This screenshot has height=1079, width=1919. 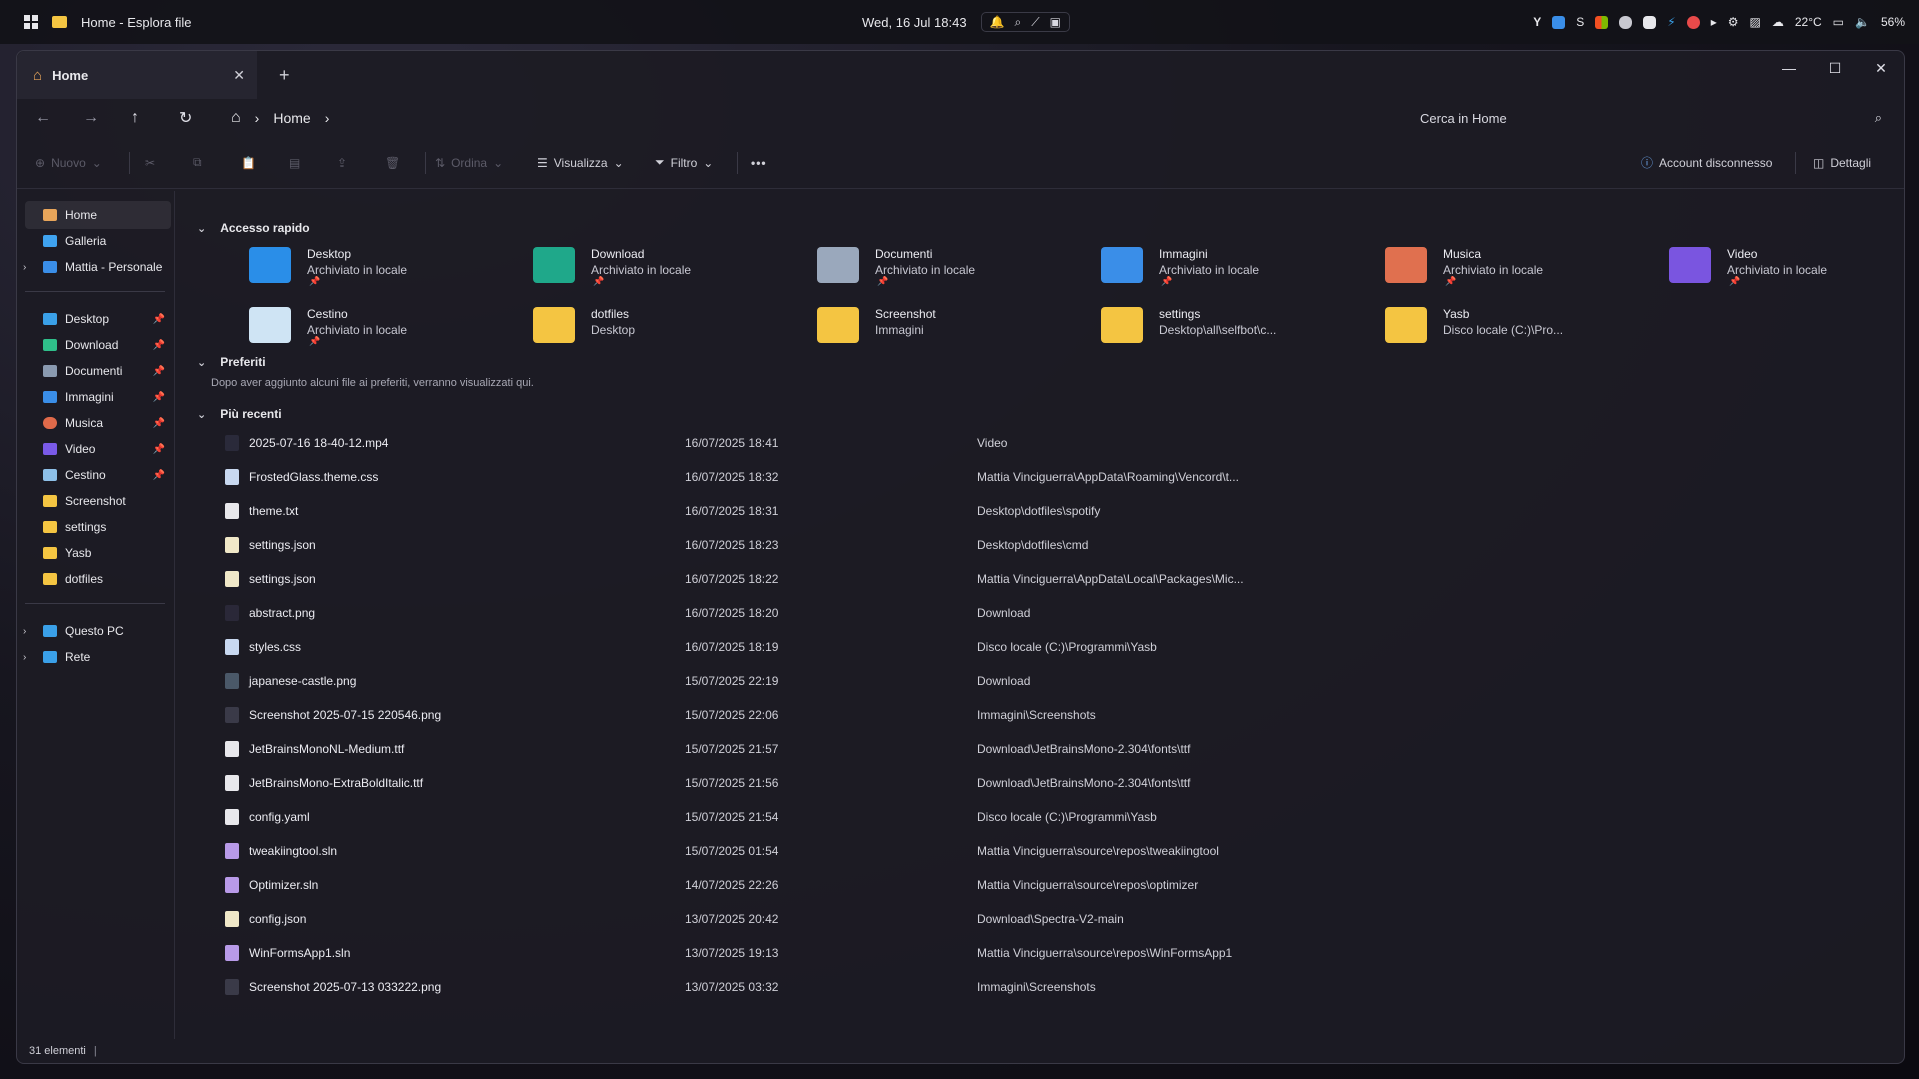 I want to click on cloud-icon, so click(x=1626, y=22).